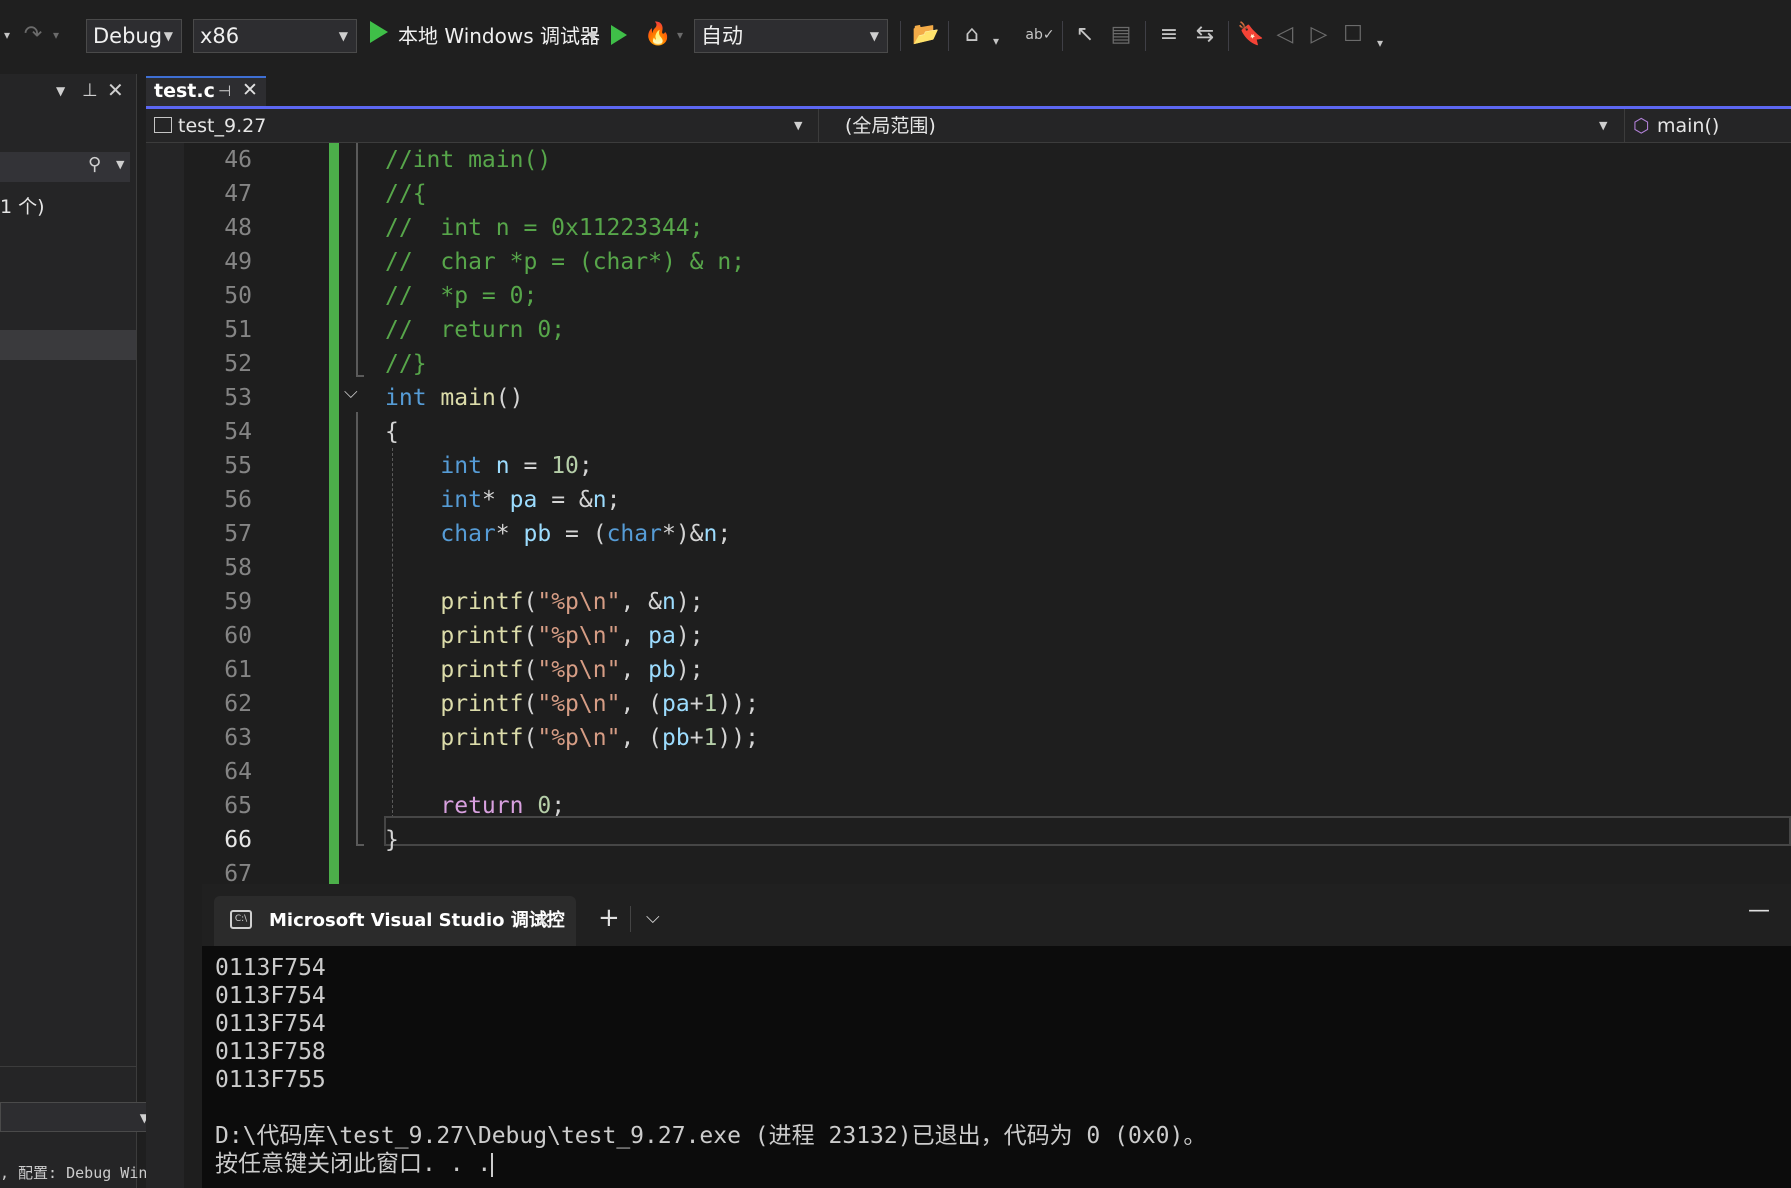  What do you see at coordinates (653, 918) in the screenshot?
I see `chevron-down-icon: ⌵` at bounding box center [653, 918].